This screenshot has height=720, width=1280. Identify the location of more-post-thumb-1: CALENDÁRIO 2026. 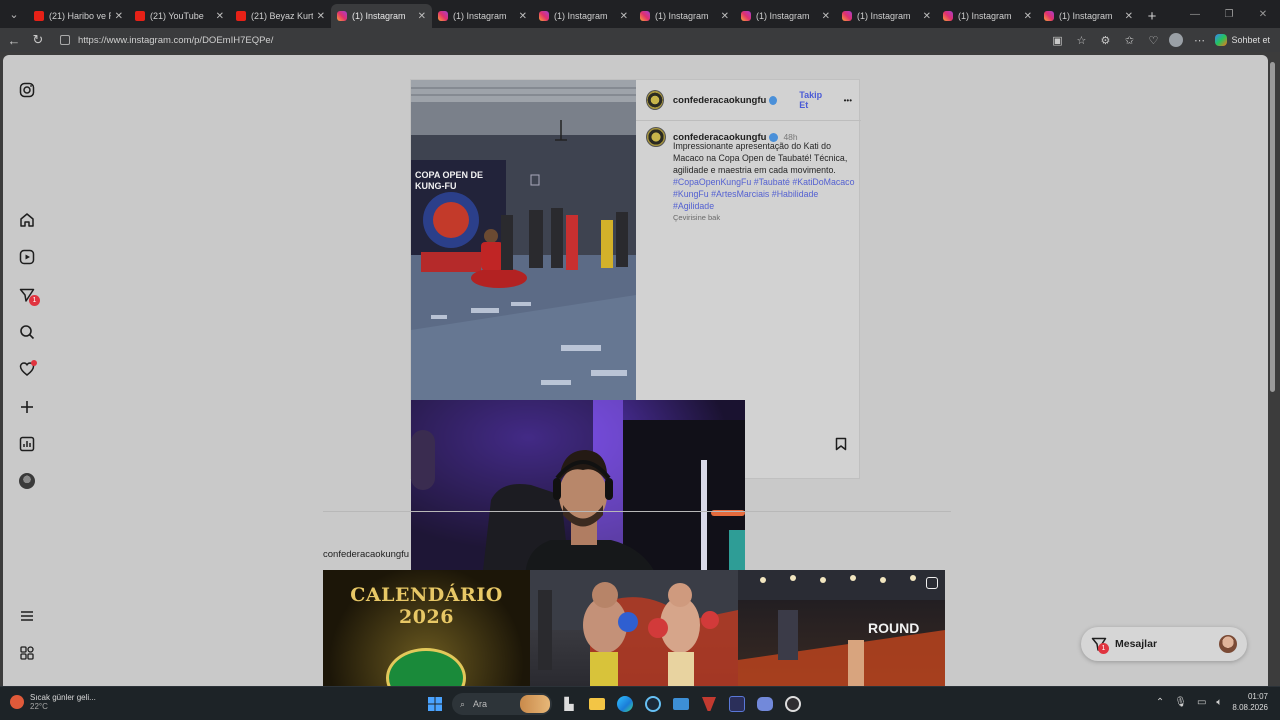
(426, 628).